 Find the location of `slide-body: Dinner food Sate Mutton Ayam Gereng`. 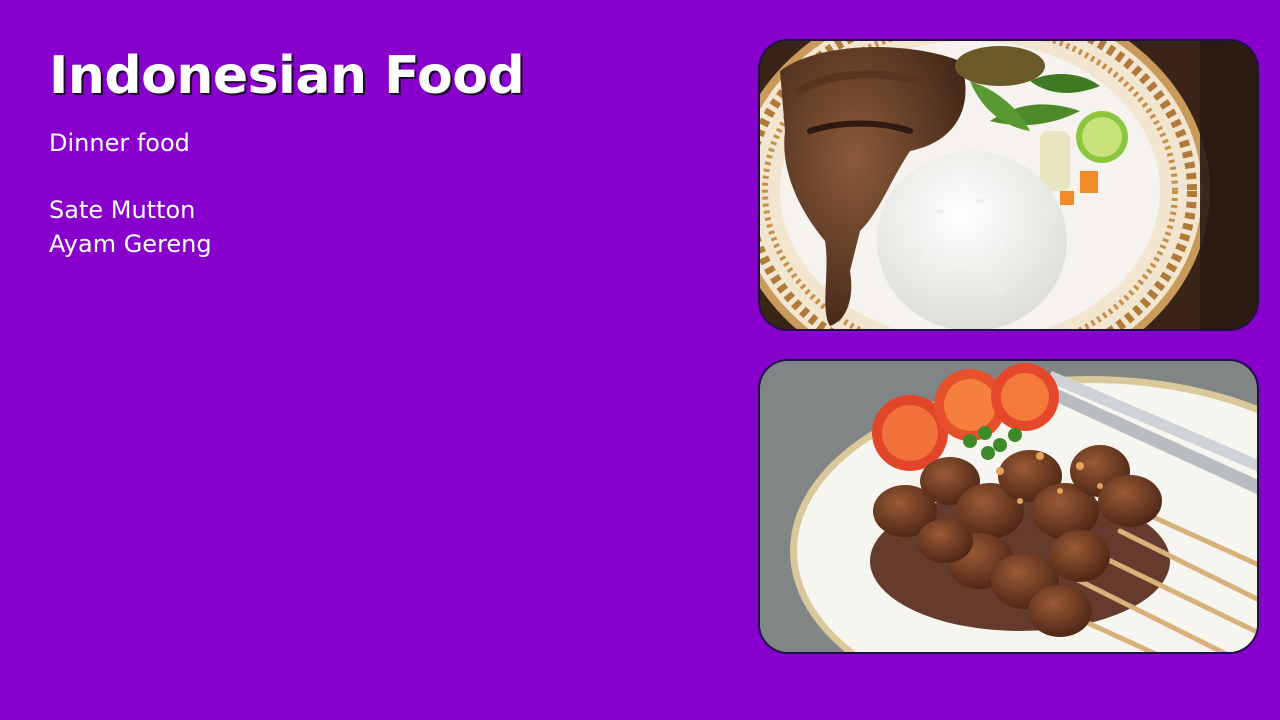

slide-body: Dinner food Sate Mutton Ayam Gereng is located at coordinates (130, 193).